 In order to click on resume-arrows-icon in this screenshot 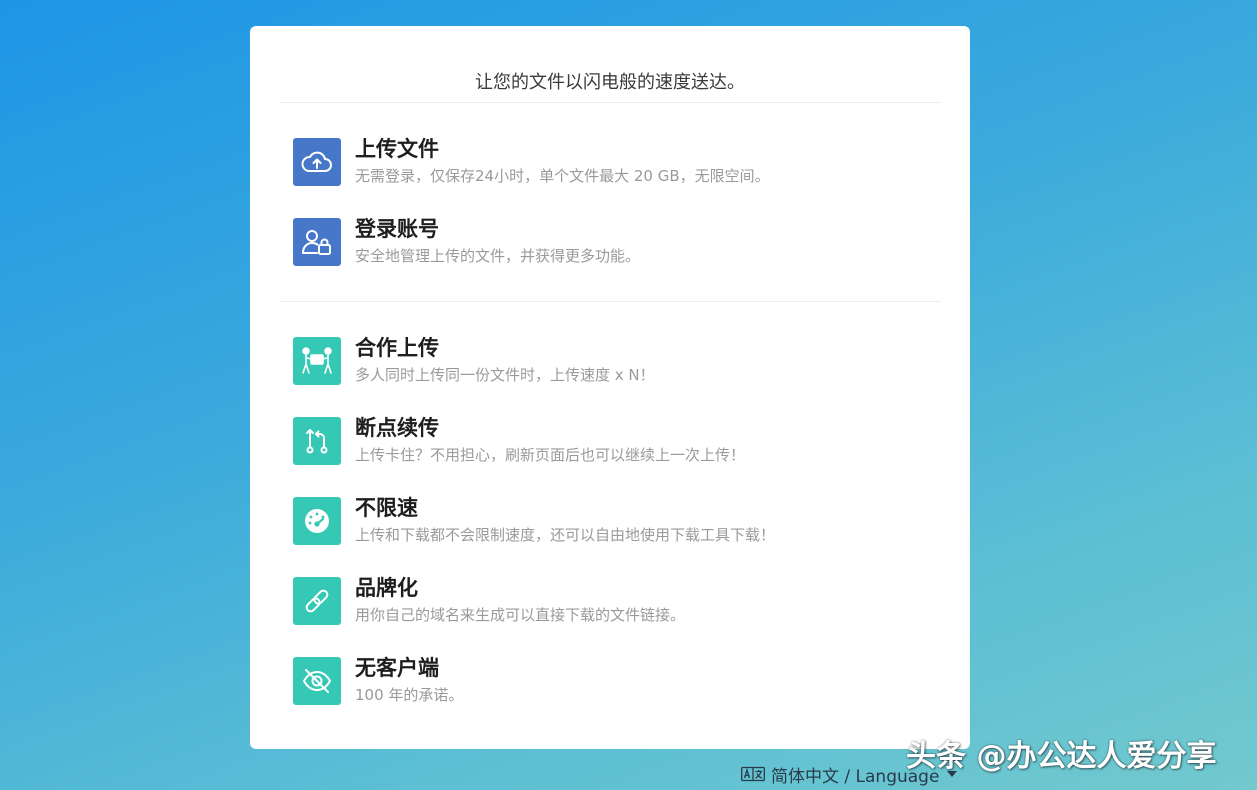, I will do `click(317, 441)`.